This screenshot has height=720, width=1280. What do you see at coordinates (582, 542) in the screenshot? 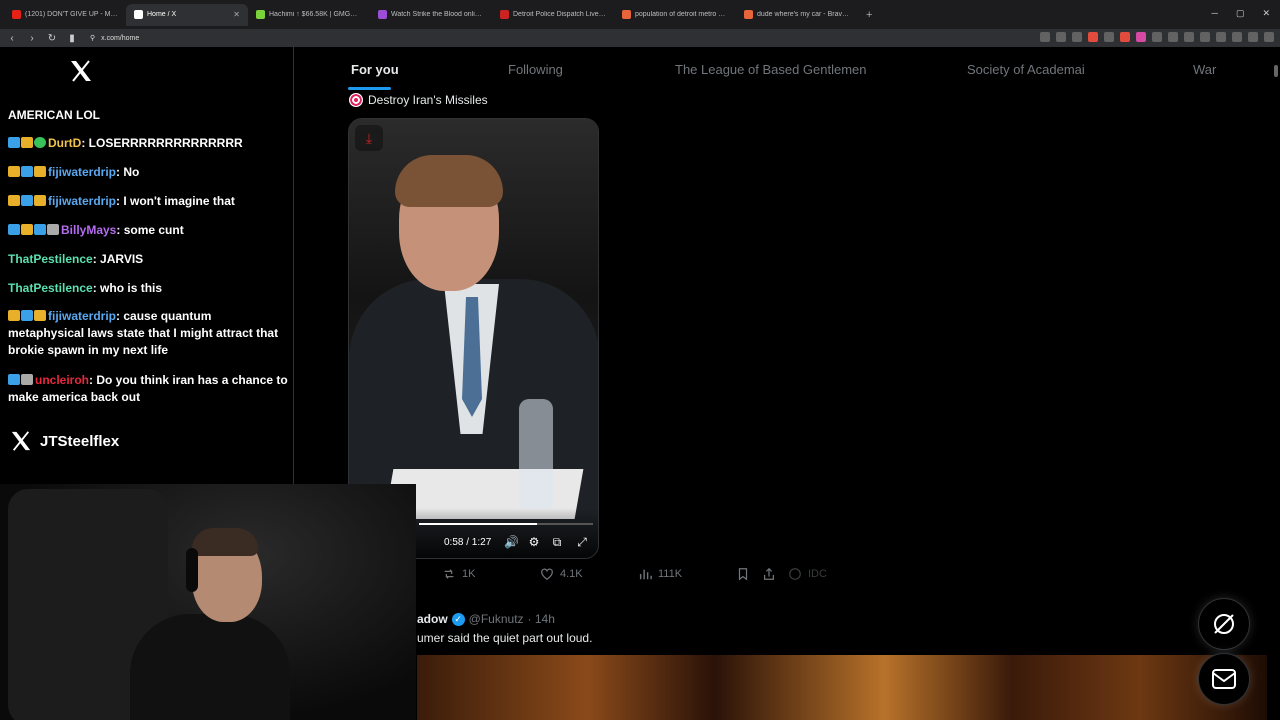
I see `fullscreen-icon: ⤢` at bounding box center [582, 542].